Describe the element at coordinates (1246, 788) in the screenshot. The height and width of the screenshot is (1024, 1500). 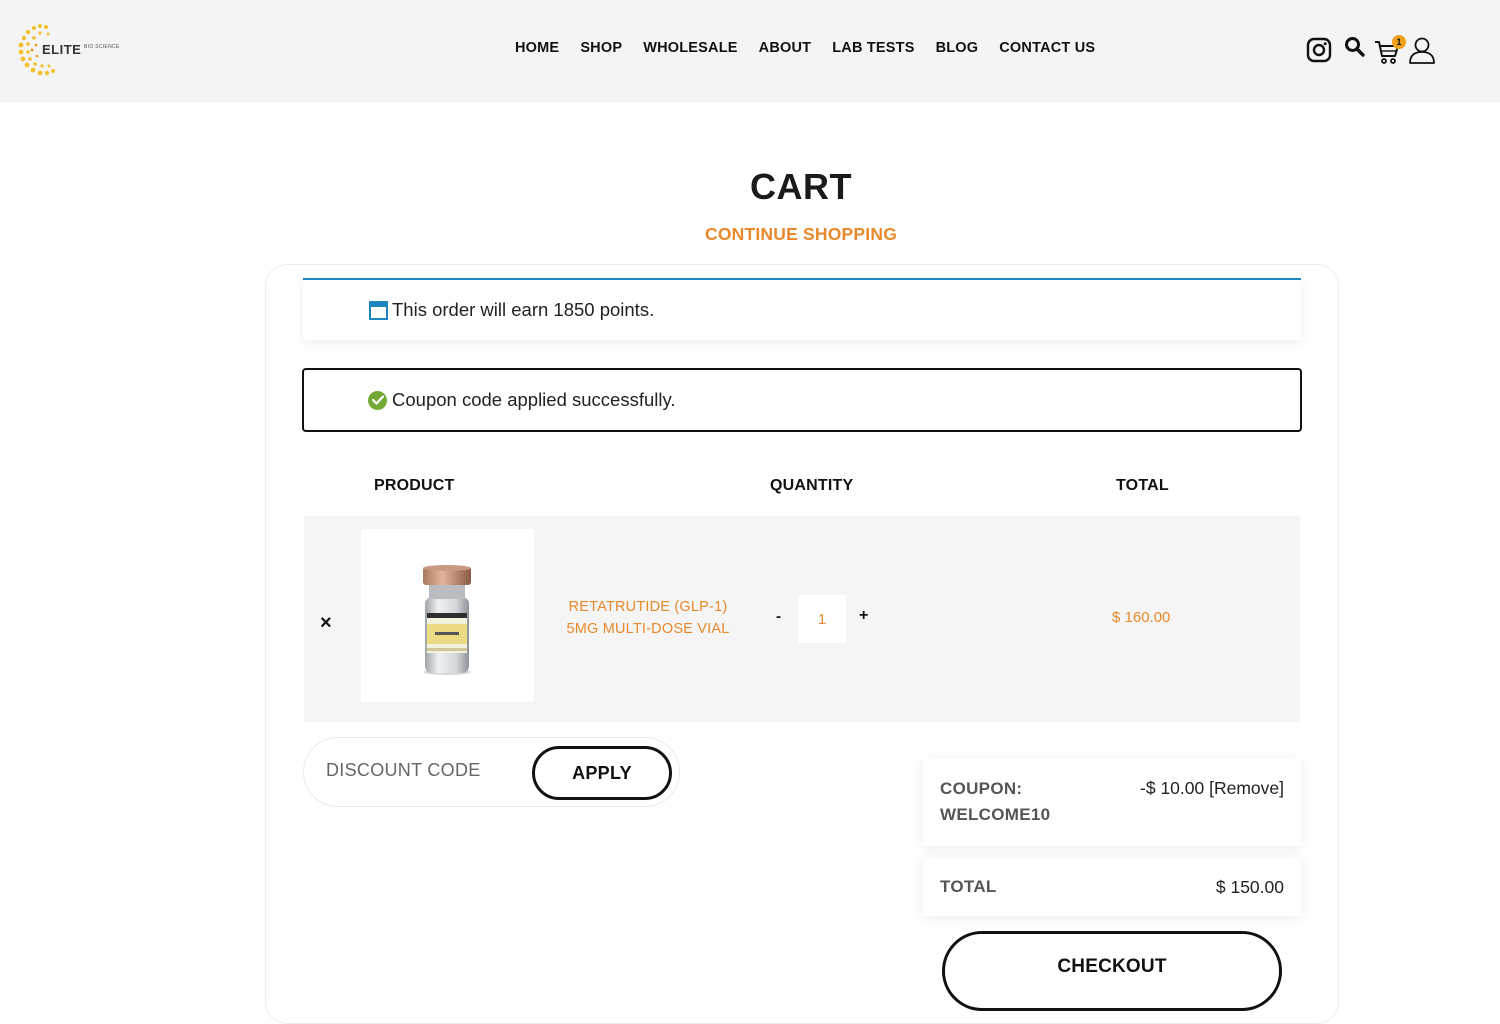
I see `remove-coupon-link: [Remove]` at that location.